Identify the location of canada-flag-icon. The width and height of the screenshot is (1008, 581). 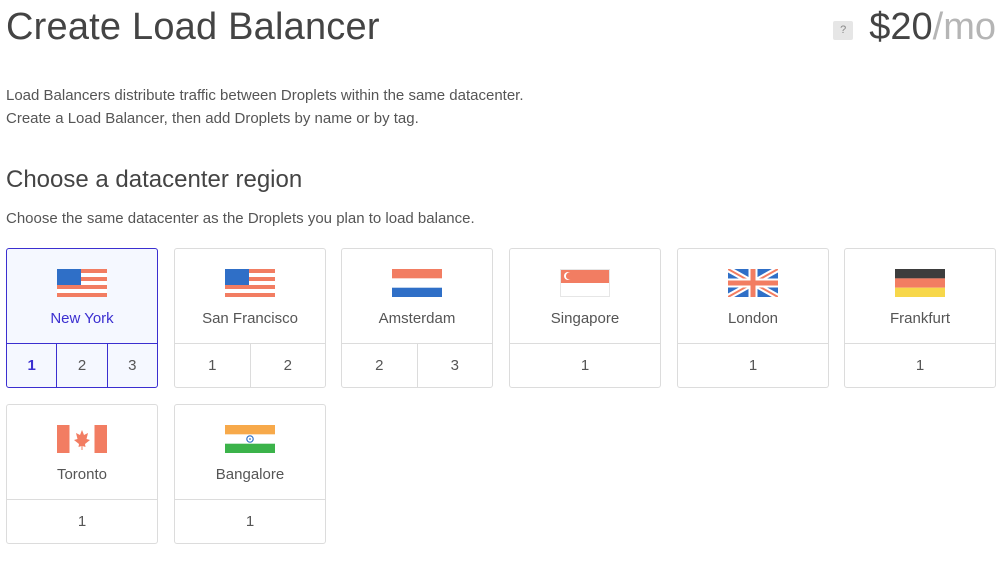
(82, 439).